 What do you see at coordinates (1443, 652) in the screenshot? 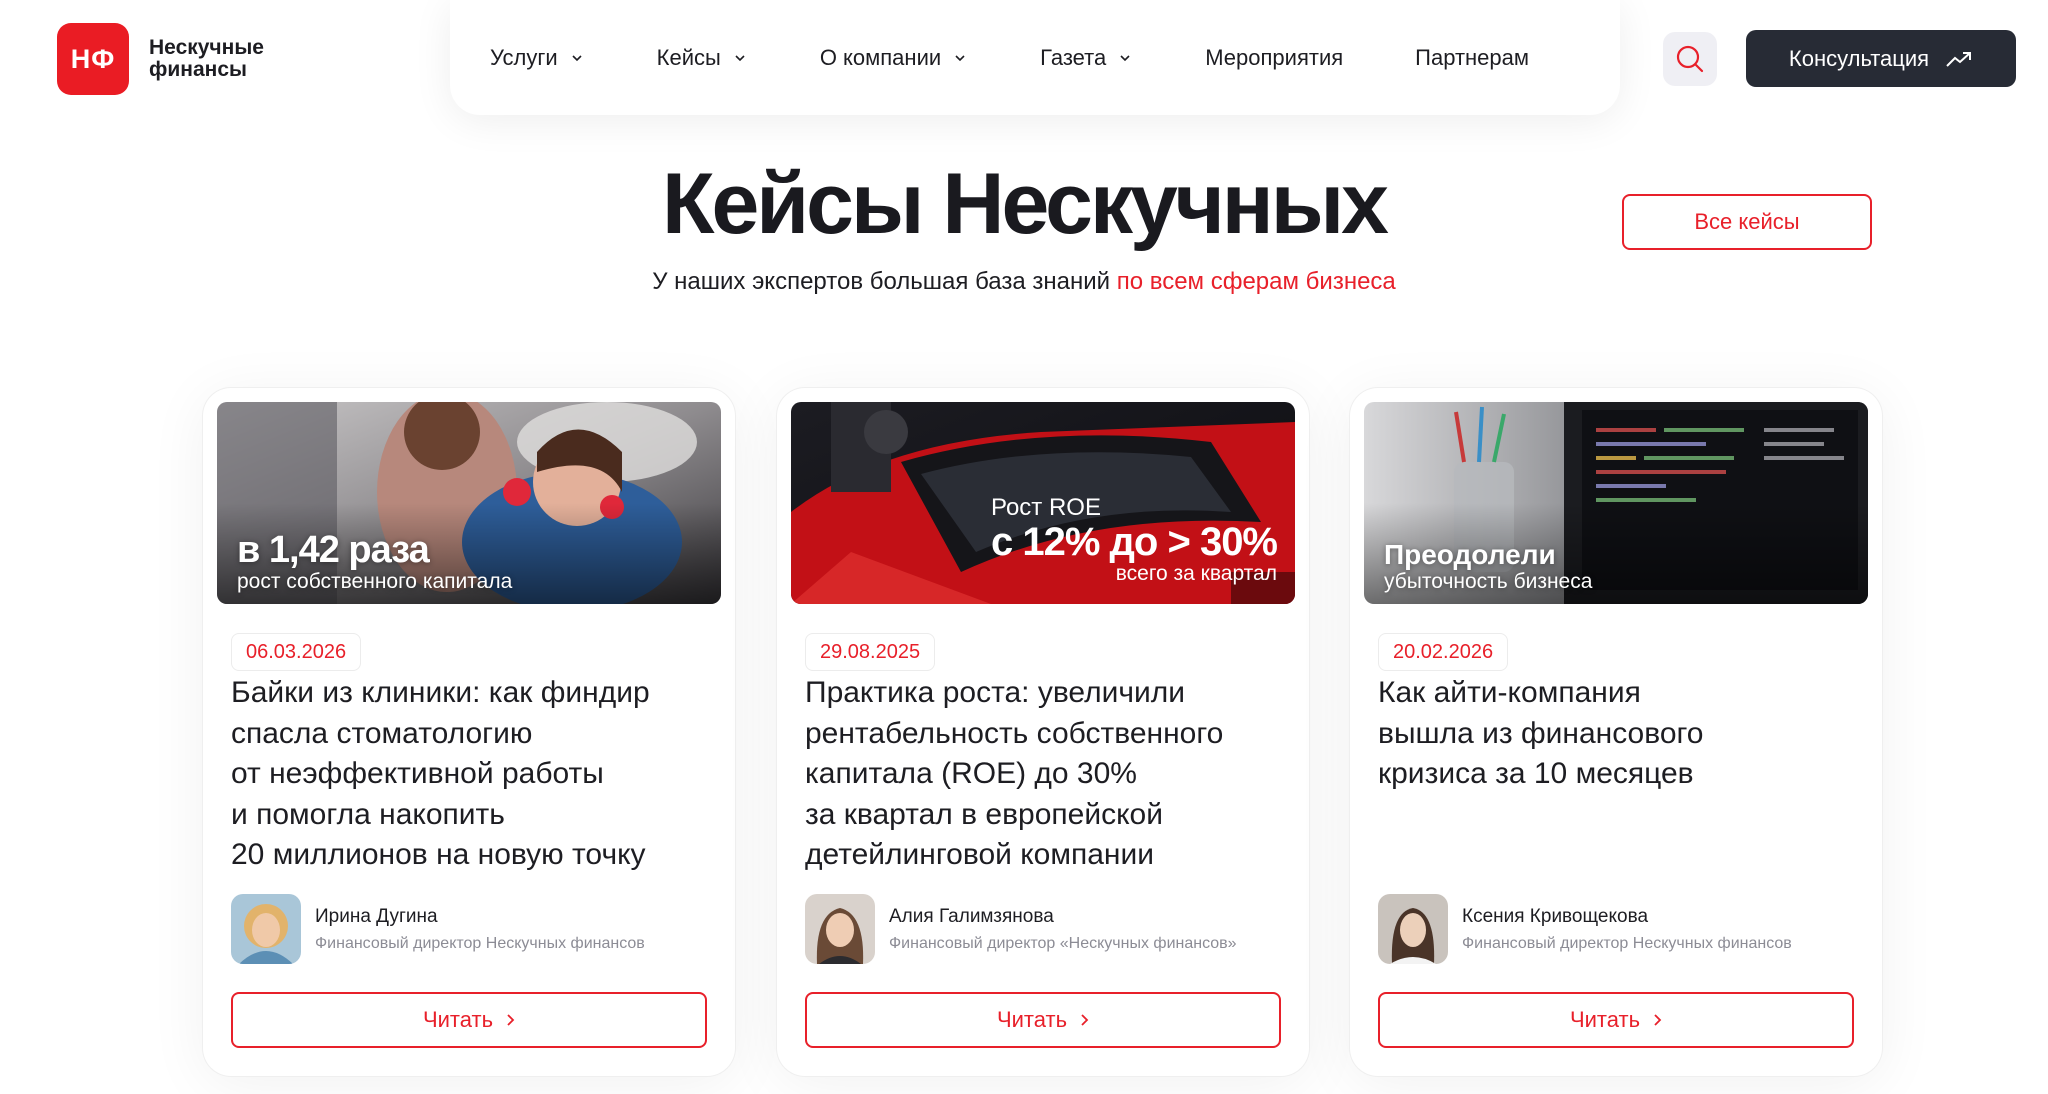
I see `case-date: 20.02.2026` at bounding box center [1443, 652].